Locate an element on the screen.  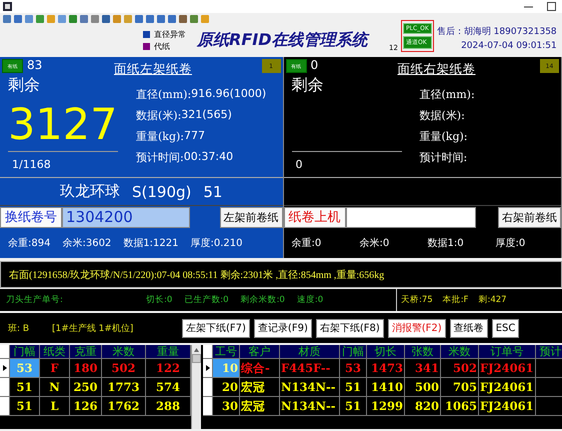
table-cell: 1762 is located at coordinates (124, 406).